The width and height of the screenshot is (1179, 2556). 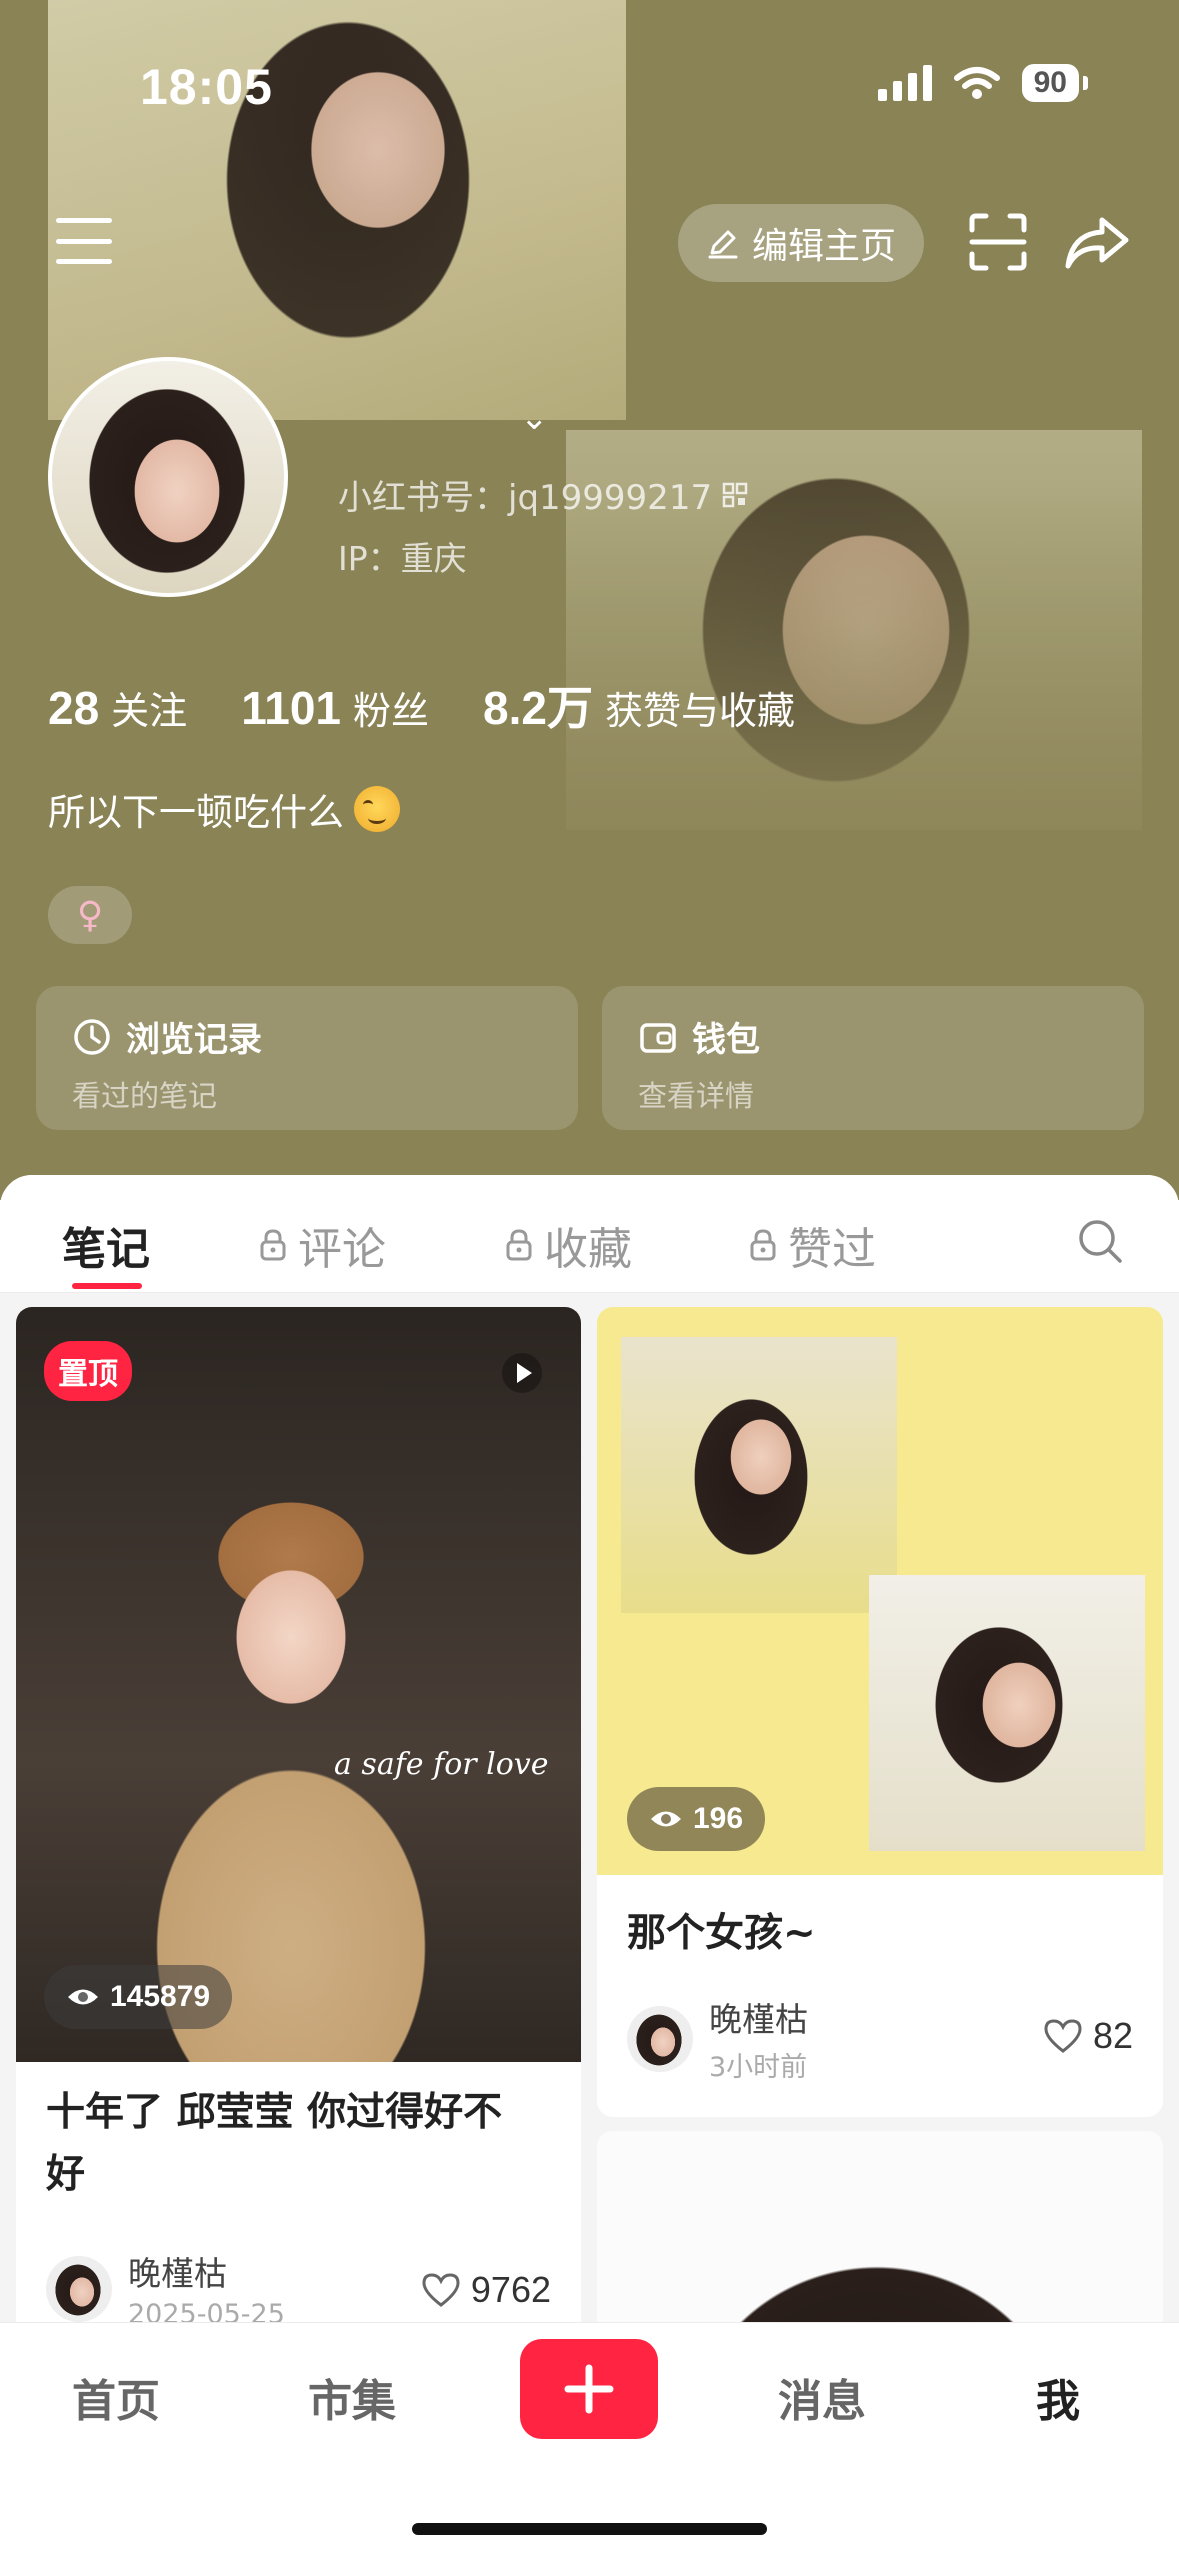 I want to click on tab-underline, so click(x=107, y=1286).